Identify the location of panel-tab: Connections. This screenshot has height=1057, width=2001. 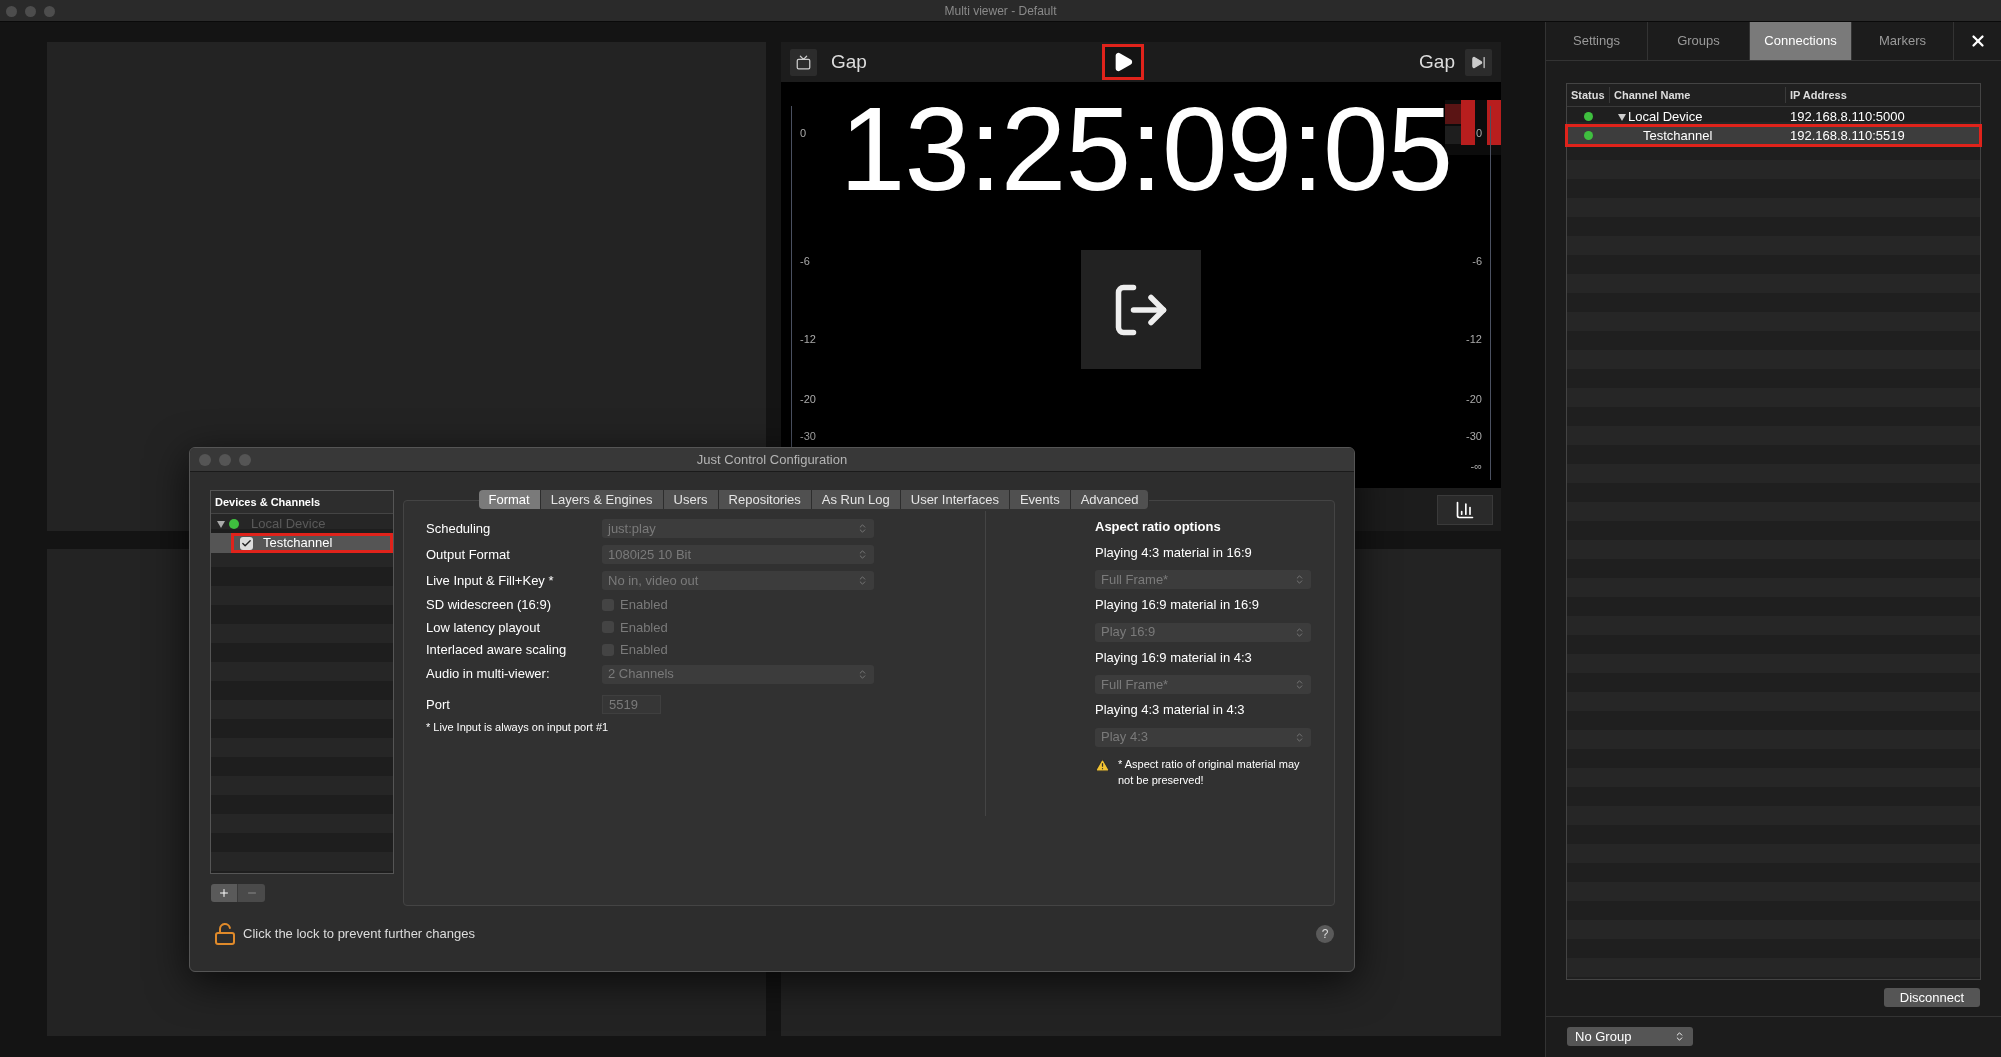
(1801, 41).